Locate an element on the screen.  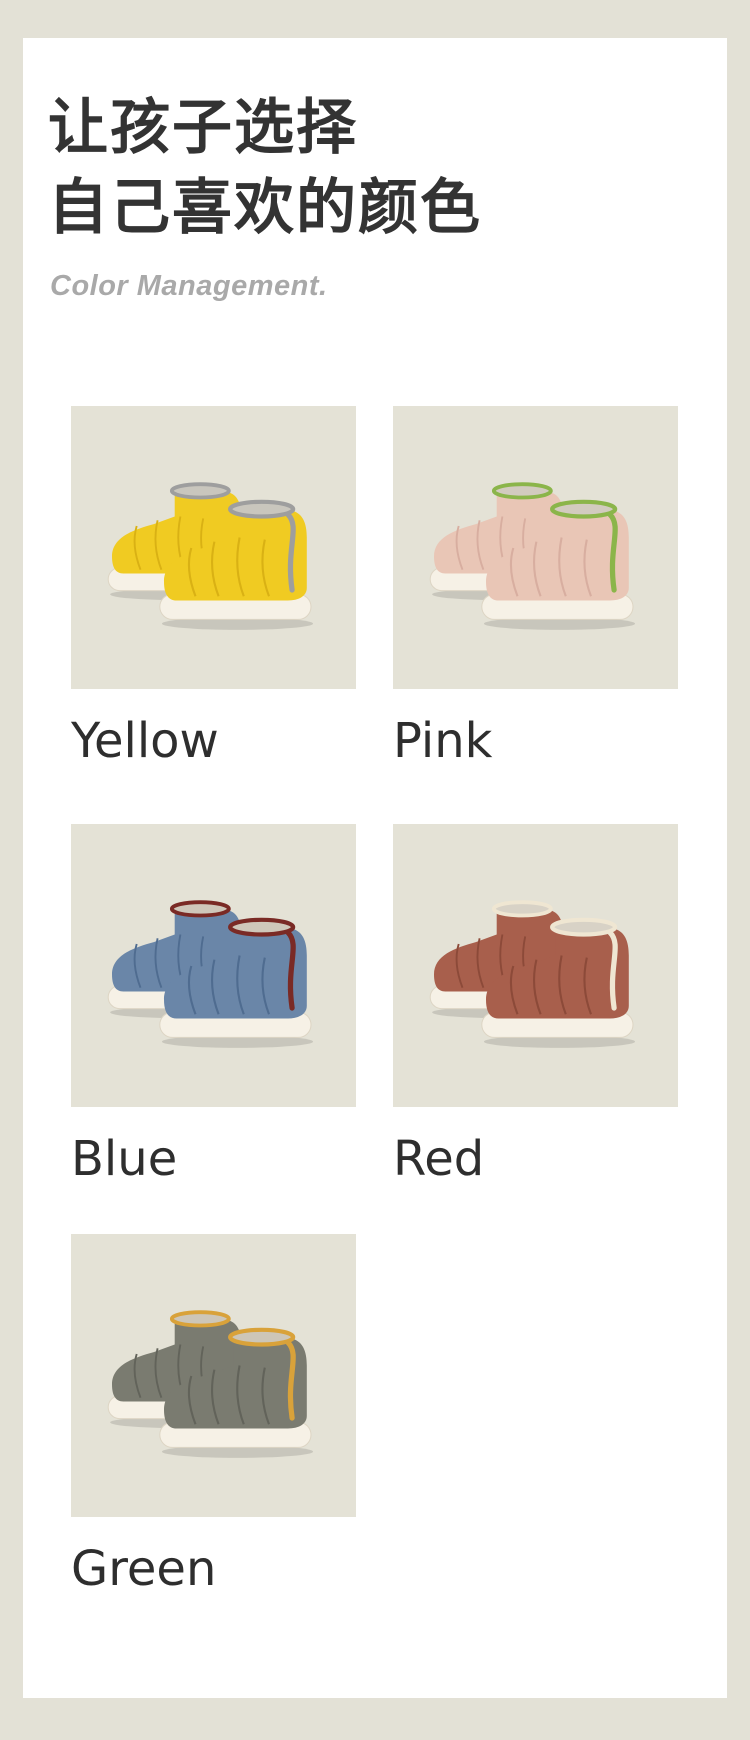
product-card-green: Green is located at coordinates (213, 1415).